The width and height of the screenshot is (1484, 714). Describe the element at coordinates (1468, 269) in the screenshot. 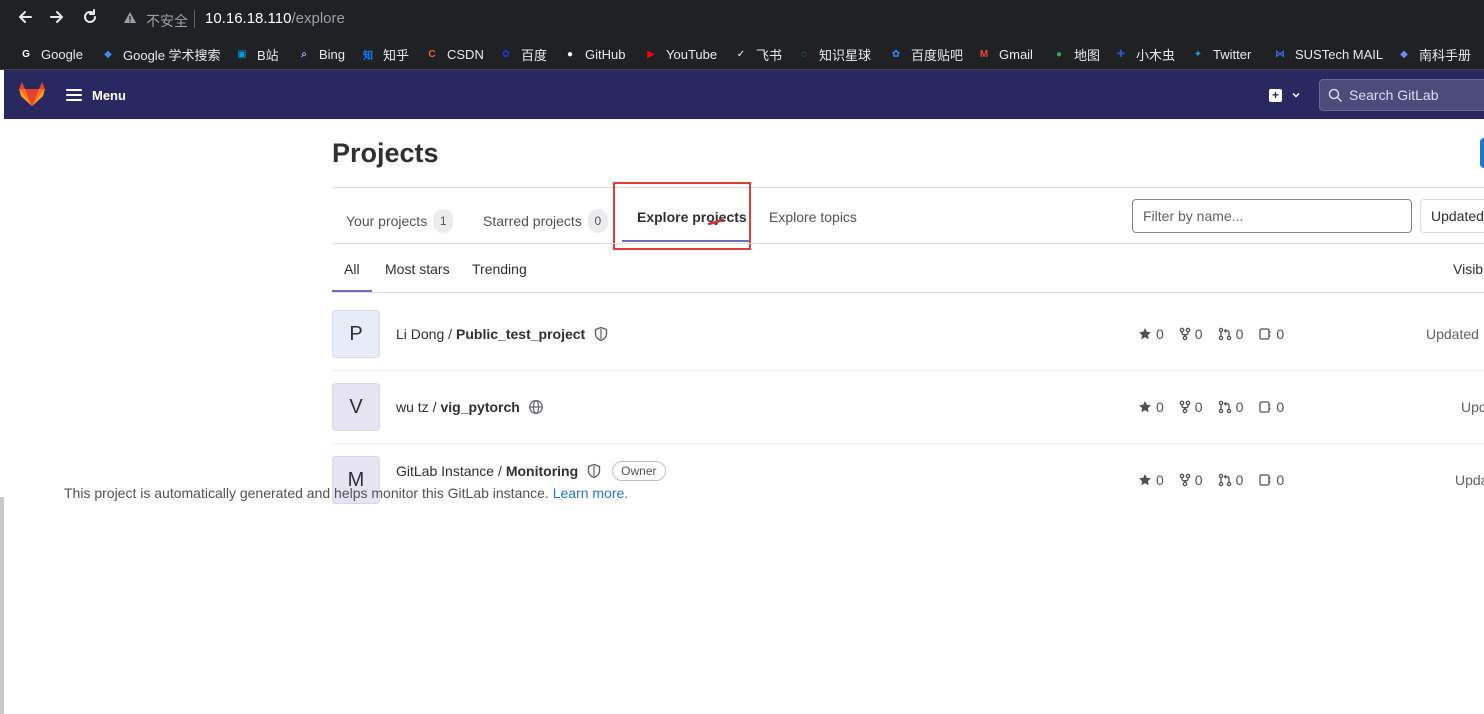

I see `visibility-dropdown: Visib` at that location.